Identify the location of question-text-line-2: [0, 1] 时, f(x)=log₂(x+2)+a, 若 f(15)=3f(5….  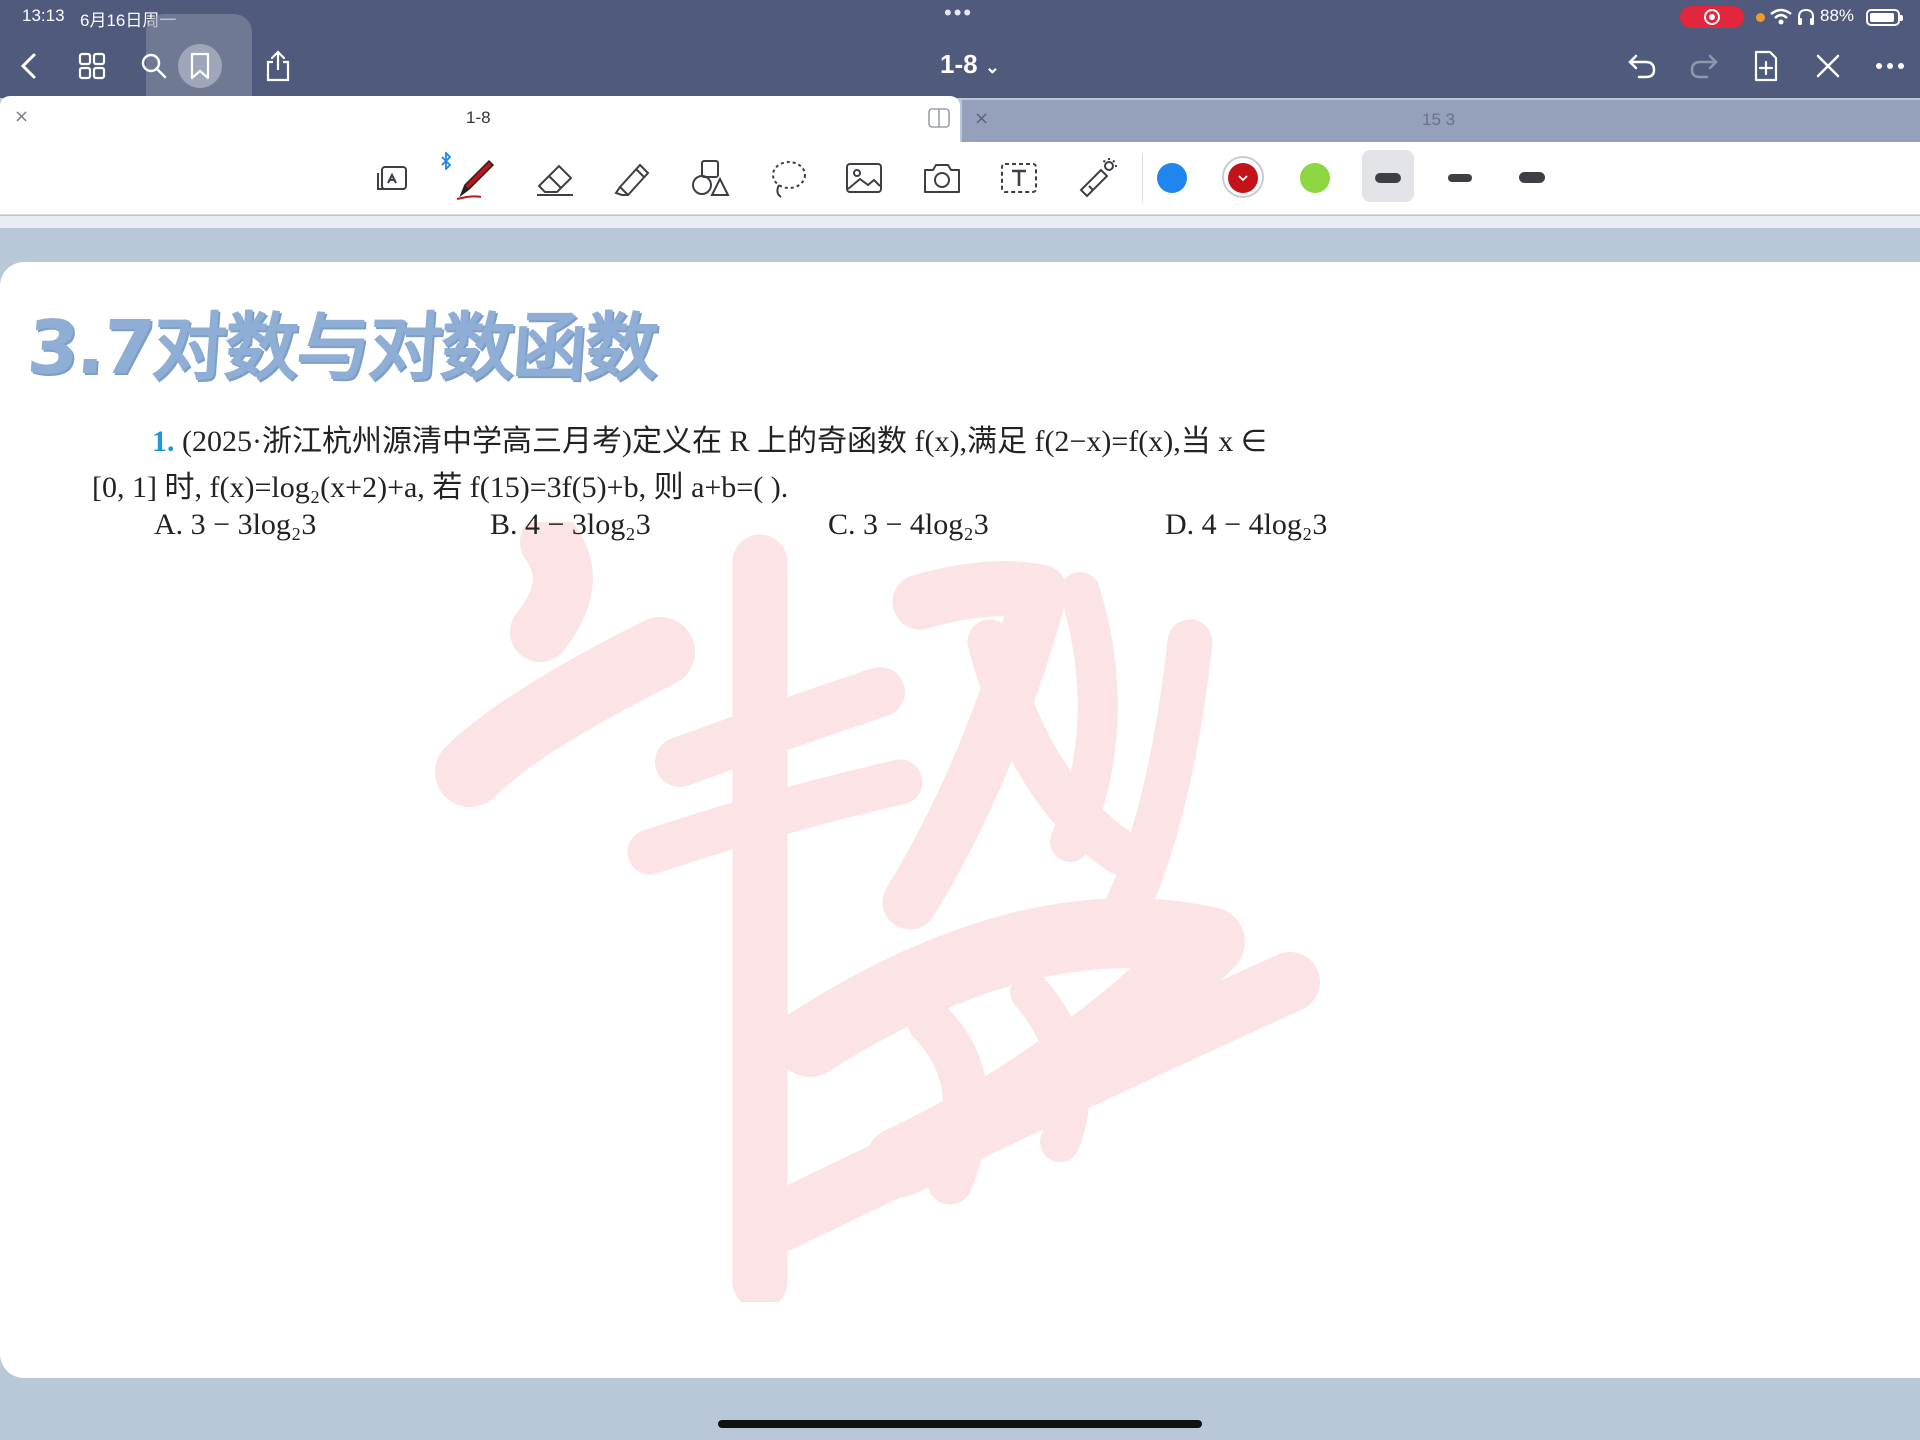
(440, 487).